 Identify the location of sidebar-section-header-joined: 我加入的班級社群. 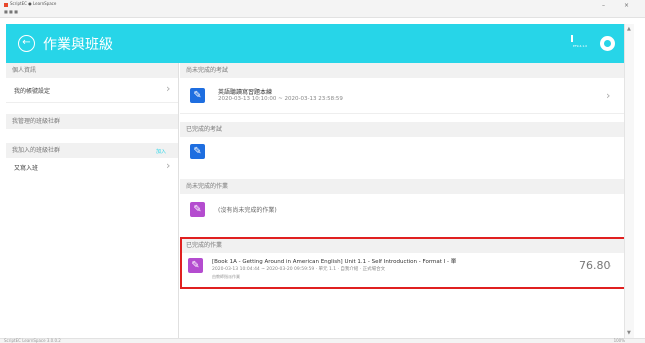
(92, 150).